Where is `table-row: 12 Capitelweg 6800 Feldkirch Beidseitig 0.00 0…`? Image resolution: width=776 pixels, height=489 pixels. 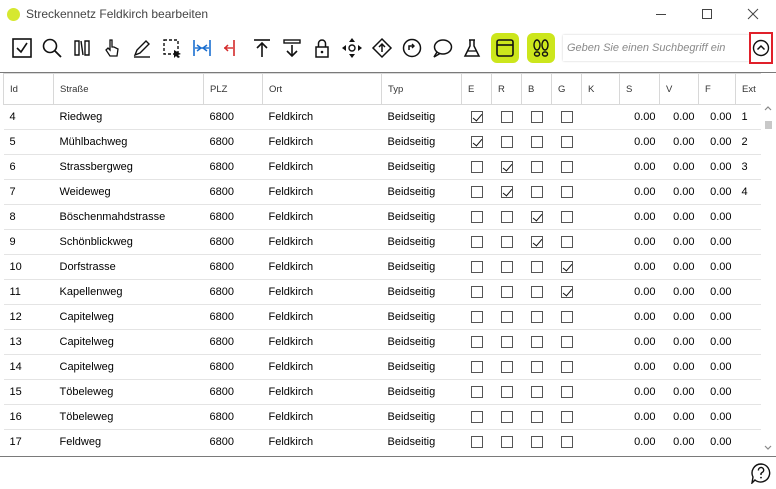
table-row: 12 Capitelweg 6800 Feldkirch Beidseitig 0.00 0… is located at coordinates (382, 317).